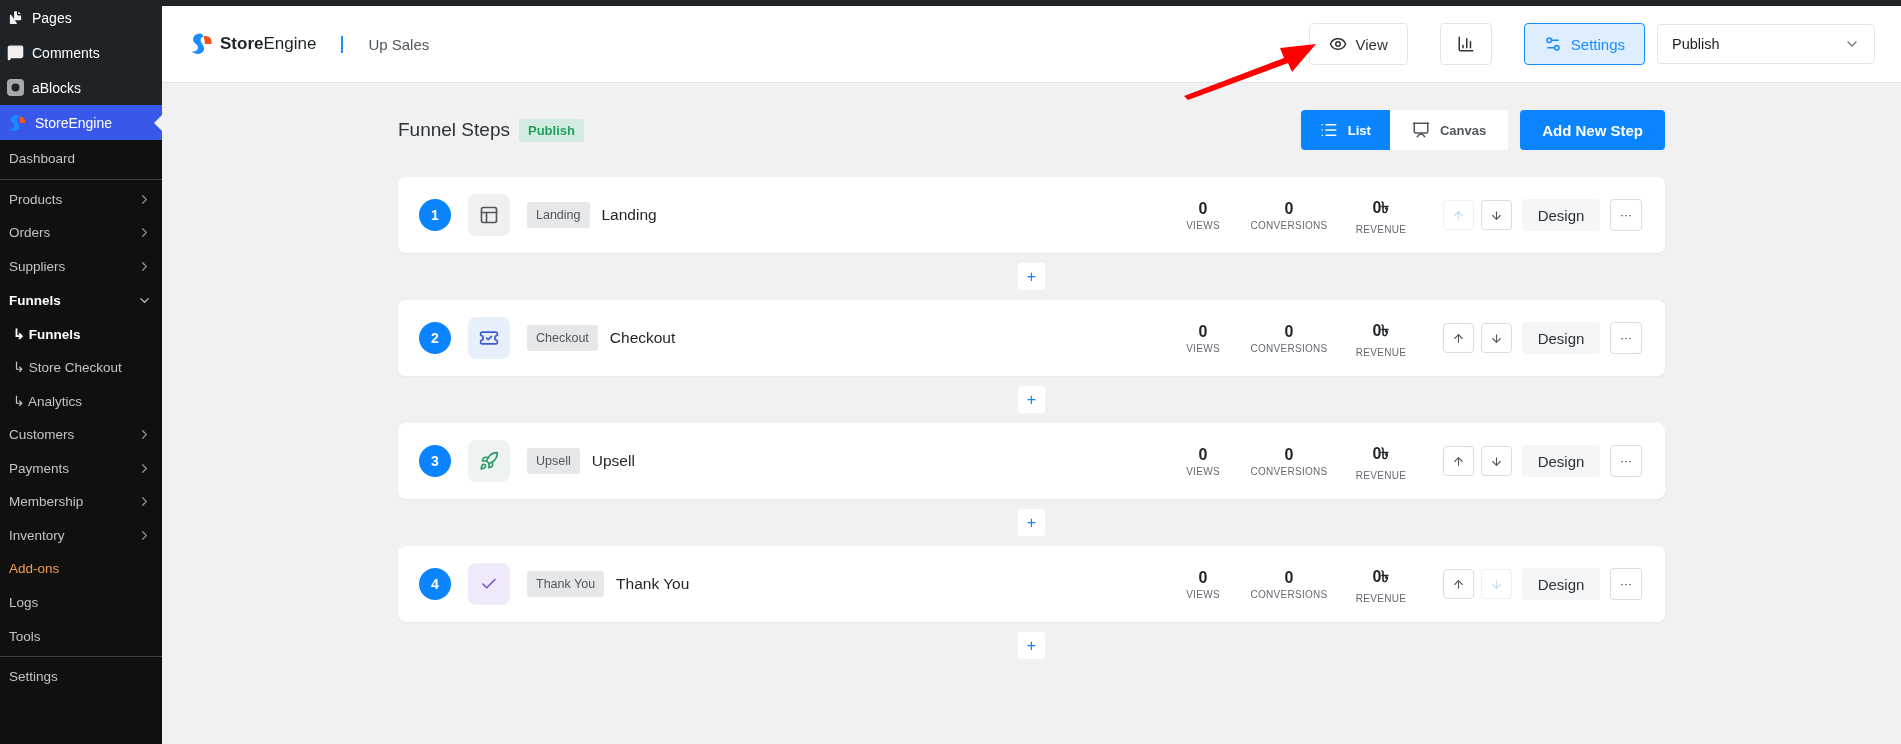  Describe the element at coordinates (566, 584) in the screenshot. I see `step-tag: Thank You` at that location.